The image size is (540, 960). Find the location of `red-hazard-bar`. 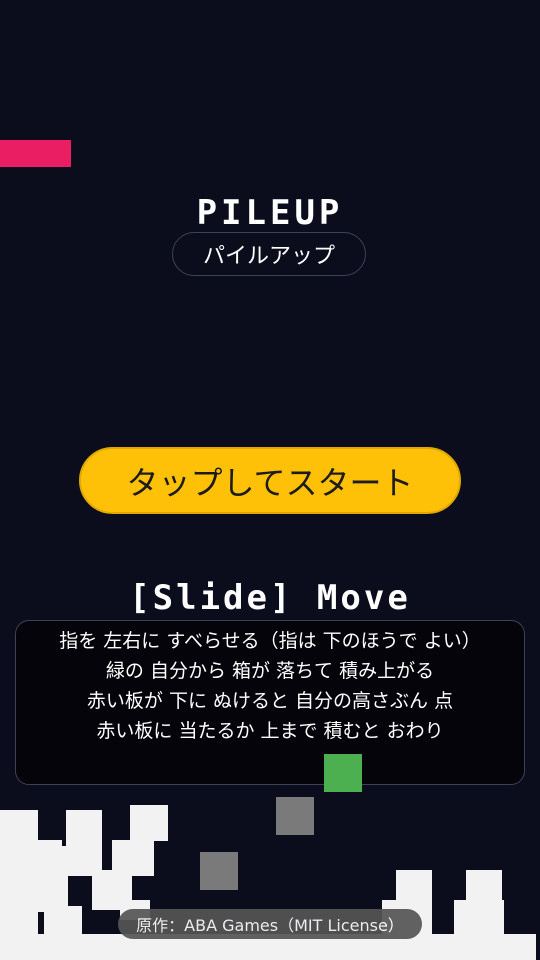

red-hazard-bar is located at coordinates (35, 153).